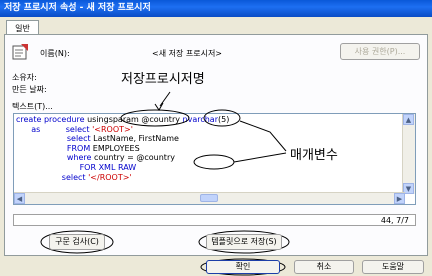 This screenshot has width=432, height=276. What do you see at coordinates (165, 99) in the screenshot?
I see `arrow-line` at bounding box center [165, 99].